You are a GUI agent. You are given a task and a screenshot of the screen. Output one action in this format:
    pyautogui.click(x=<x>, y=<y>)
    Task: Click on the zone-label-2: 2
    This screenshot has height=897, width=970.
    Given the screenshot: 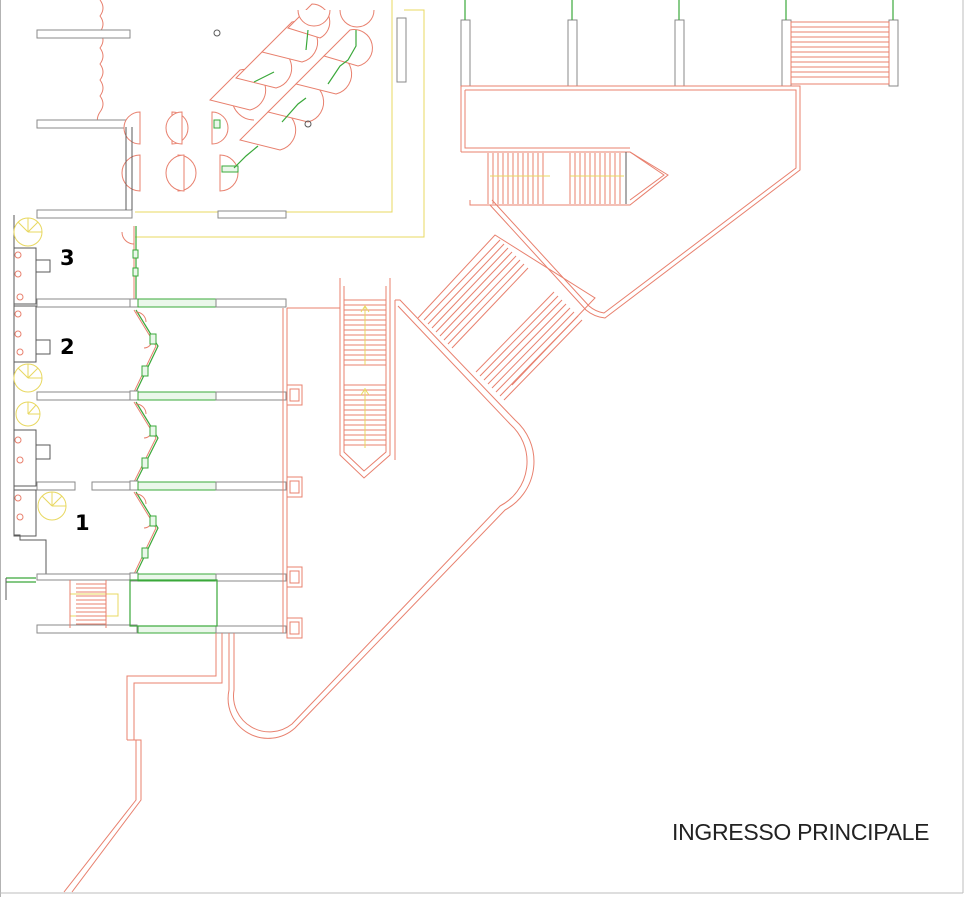 What is the action you would take?
    pyautogui.click(x=67, y=347)
    